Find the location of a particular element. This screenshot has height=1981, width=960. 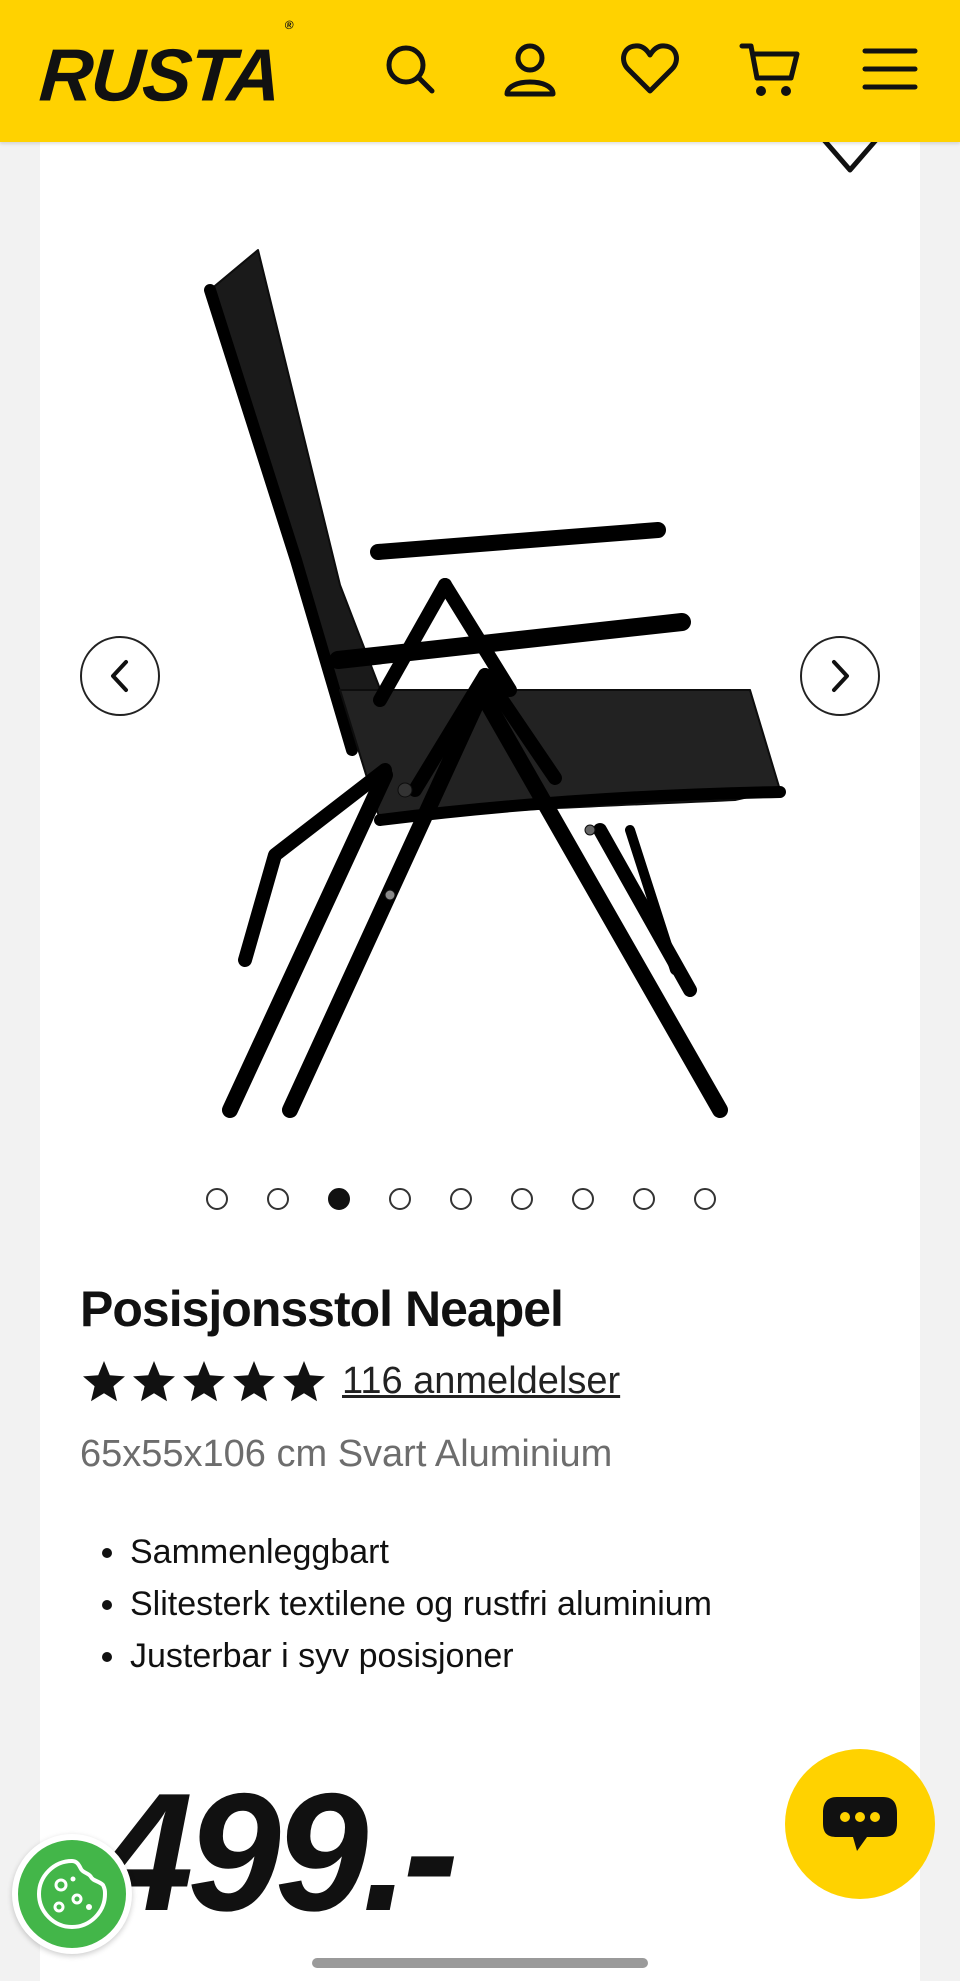

account-icon is located at coordinates (530, 69).